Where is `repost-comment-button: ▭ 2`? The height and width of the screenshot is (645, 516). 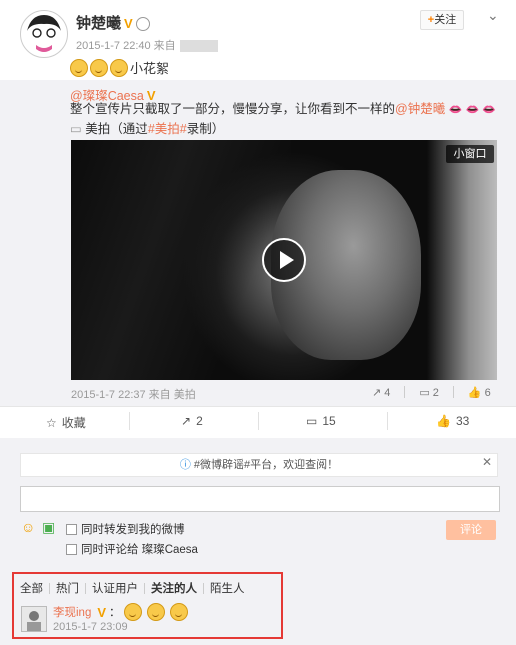
repost-comment-button: ▭ 2 is located at coordinates (429, 393).